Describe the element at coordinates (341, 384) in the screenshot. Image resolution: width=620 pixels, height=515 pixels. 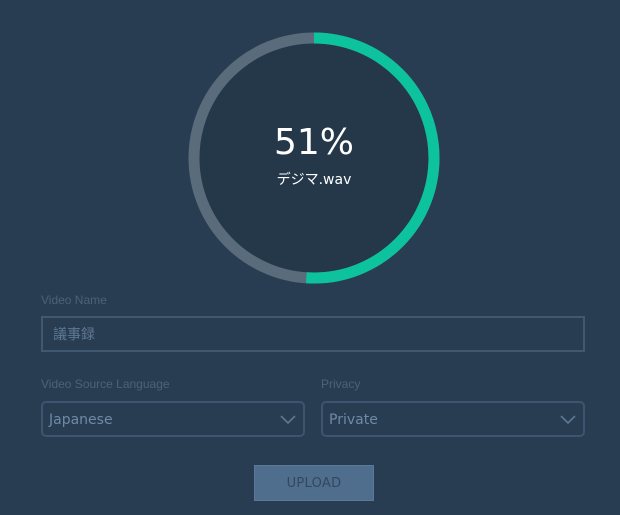
I see `privacy-label: Privacy` at that location.